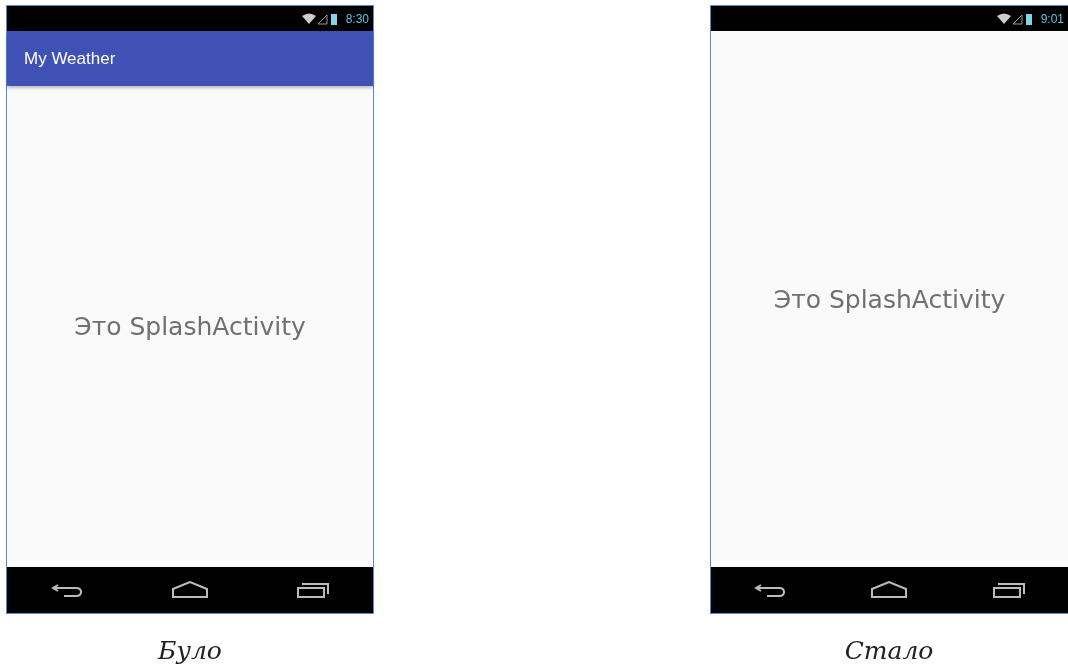 This screenshot has height=672, width=1068. Describe the element at coordinates (889, 650) in the screenshot. I see `figure-caption: Стало` at that location.